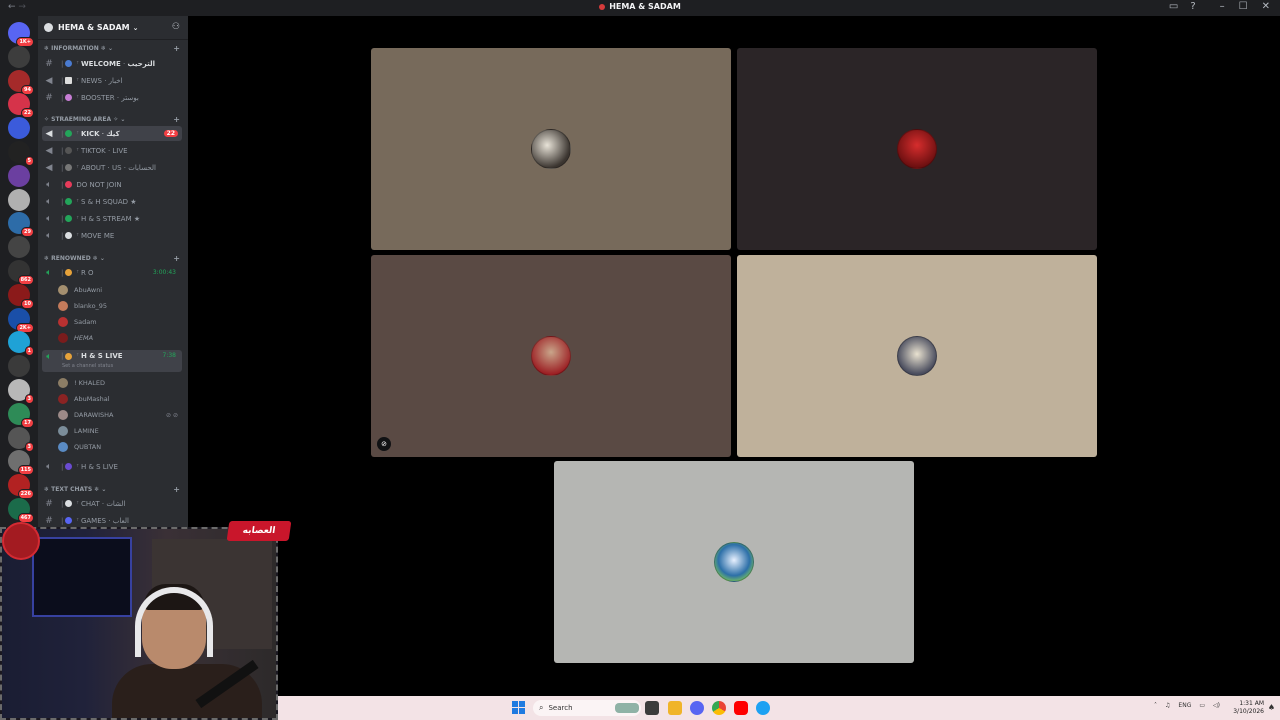  I want to click on channel-ro: 🔈︎ | ꜛ R O 3:00:43, so click(112, 272).